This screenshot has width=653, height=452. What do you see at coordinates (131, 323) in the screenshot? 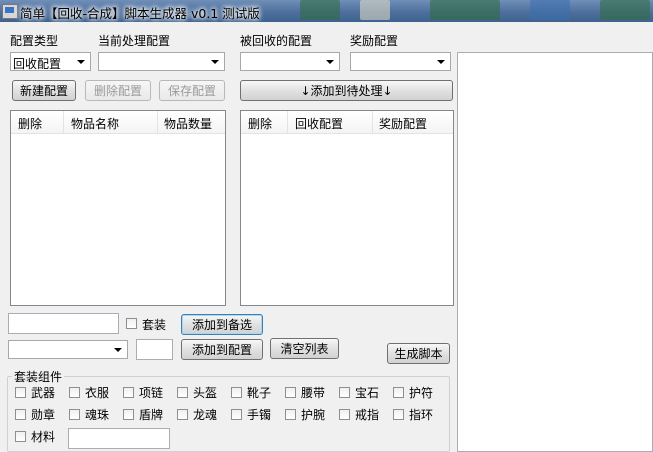
I see `set-checkbox` at bounding box center [131, 323].